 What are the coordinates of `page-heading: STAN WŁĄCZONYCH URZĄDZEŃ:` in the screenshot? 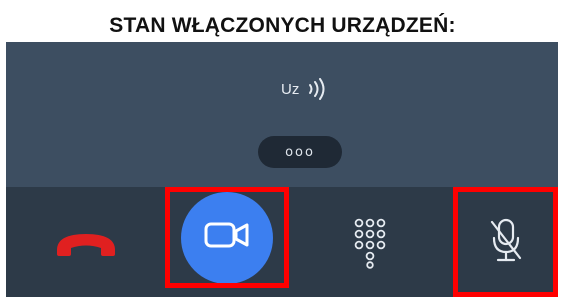 It's located at (282, 25).